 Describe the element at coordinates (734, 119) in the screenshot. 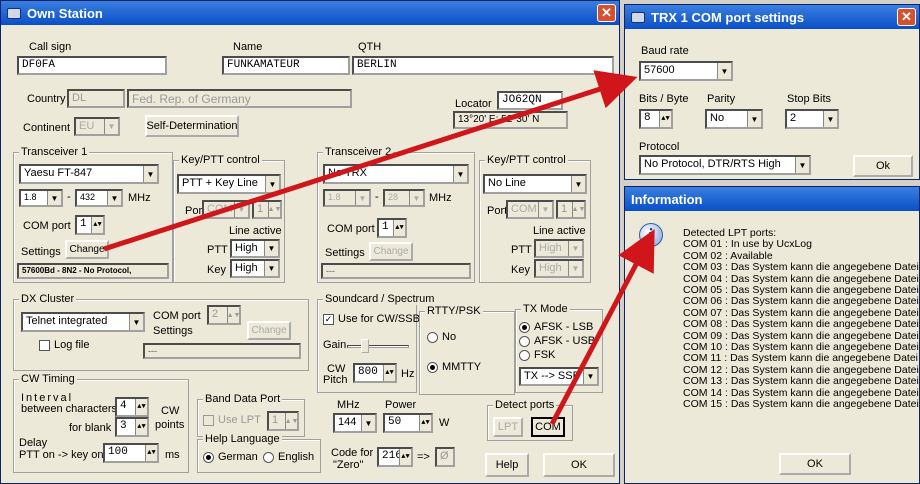

I see `parity-select: No ▼` at that location.